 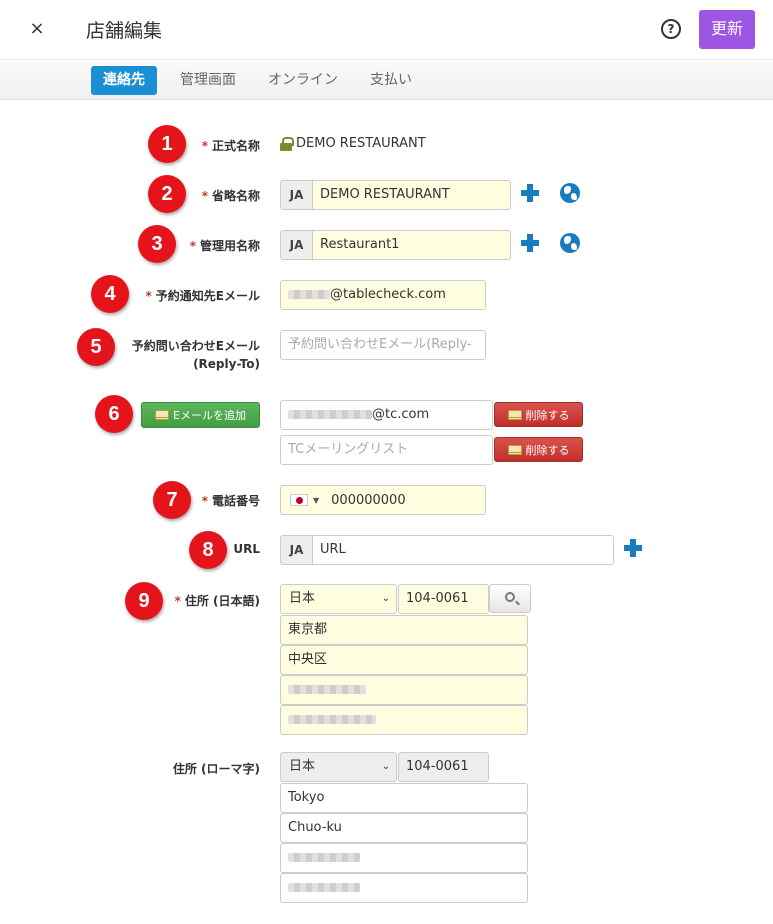 What do you see at coordinates (383, 345) in the screenshot?
I see `inquiry-email-input: 予約問い合わせEメール(Reply-` at bounding box center [383, 345].